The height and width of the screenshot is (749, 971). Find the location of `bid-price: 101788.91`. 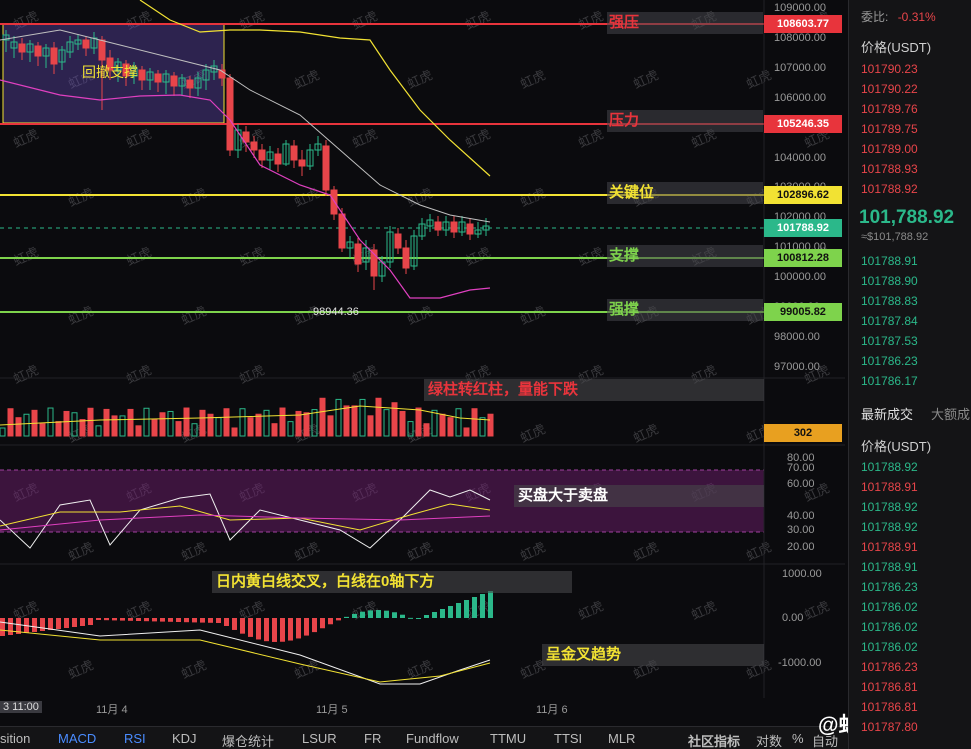

bid-price: 101788.91 is located at coordinates (889, 261).